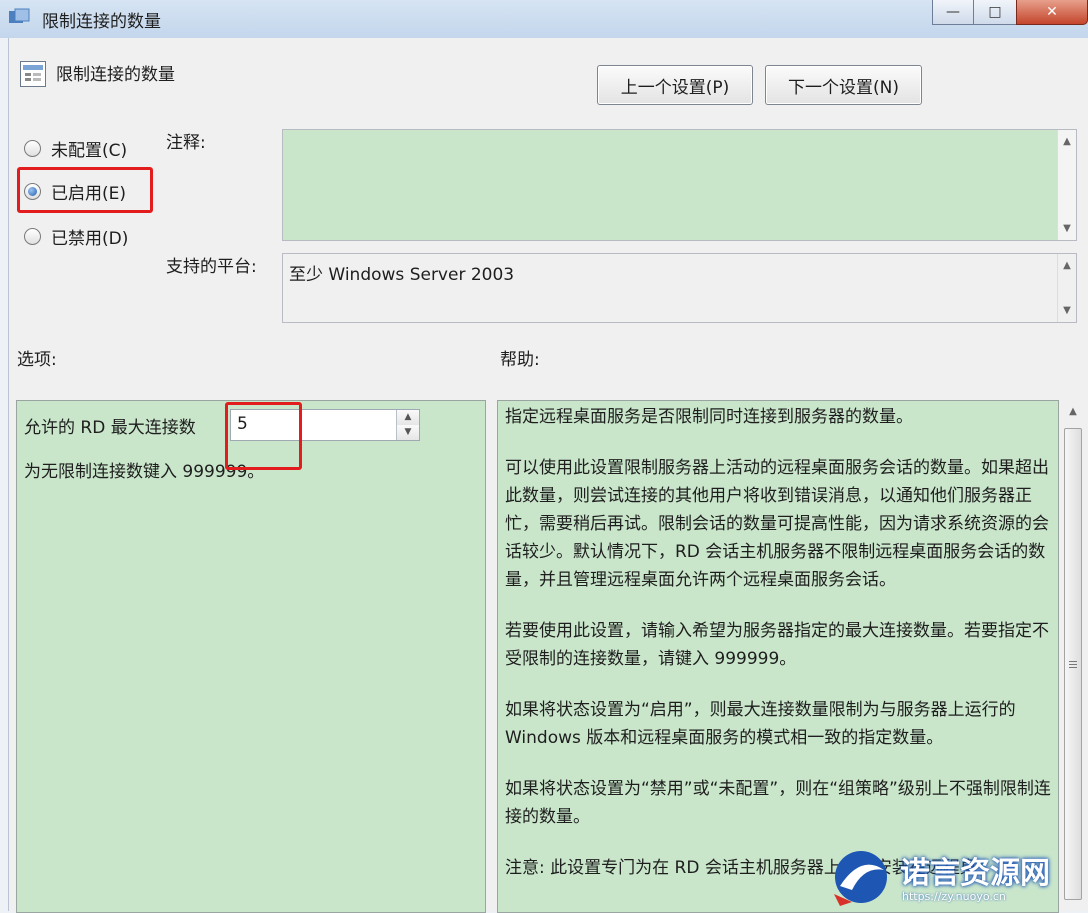  I want to click on platform-field: 至少 Windows Server 2003 ▲ ▼, so click(679, 288).